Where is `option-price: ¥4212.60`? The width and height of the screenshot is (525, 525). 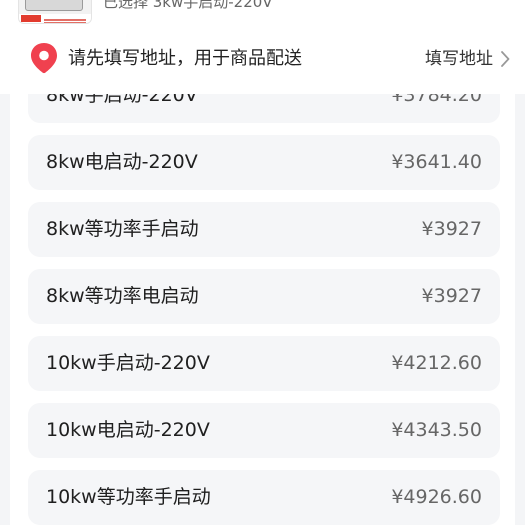
option-price: ¥4212.60 is located at coordinates (436, 363).